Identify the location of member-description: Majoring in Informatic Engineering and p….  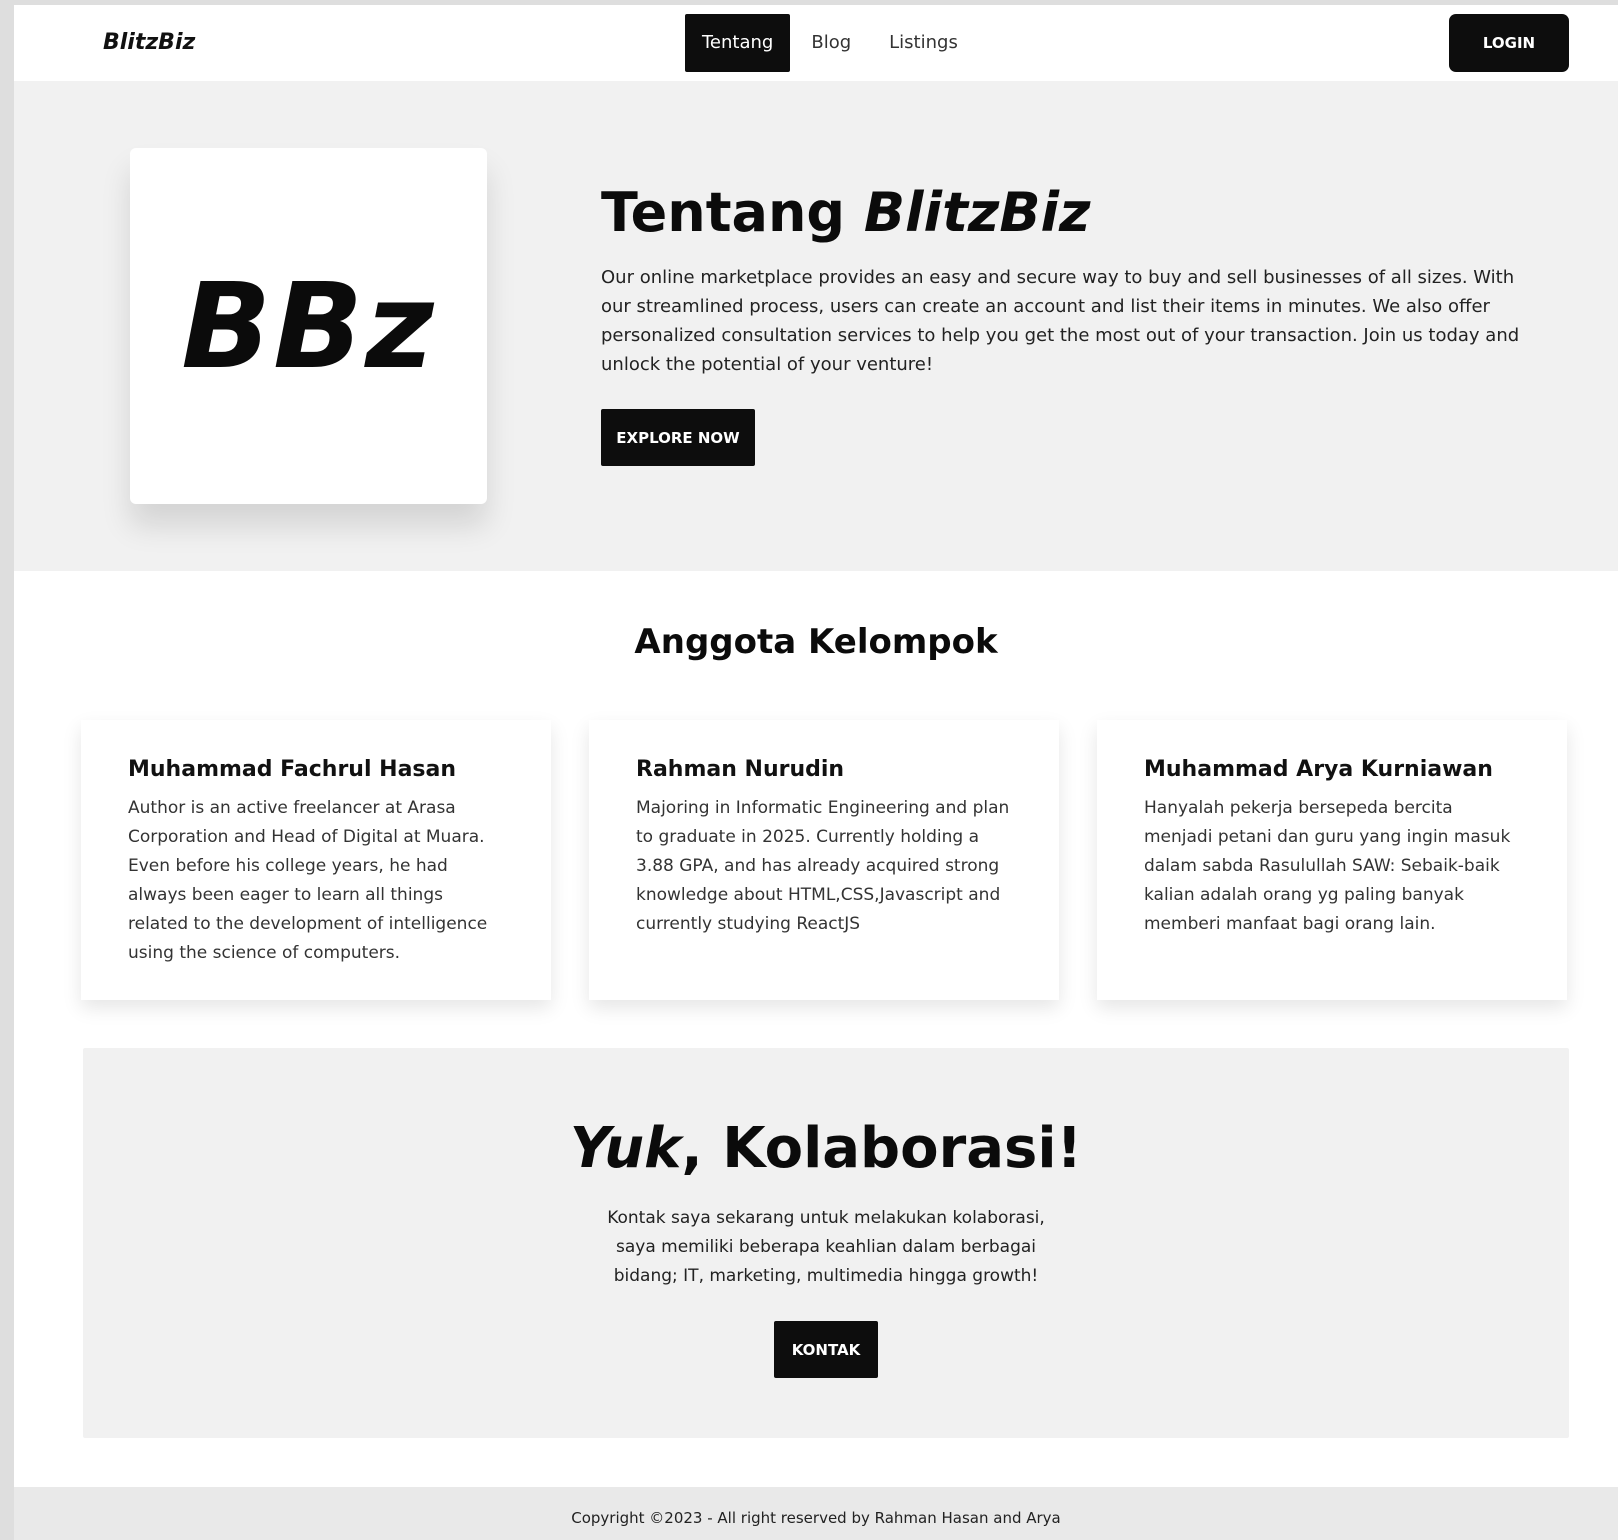
(823, 866).